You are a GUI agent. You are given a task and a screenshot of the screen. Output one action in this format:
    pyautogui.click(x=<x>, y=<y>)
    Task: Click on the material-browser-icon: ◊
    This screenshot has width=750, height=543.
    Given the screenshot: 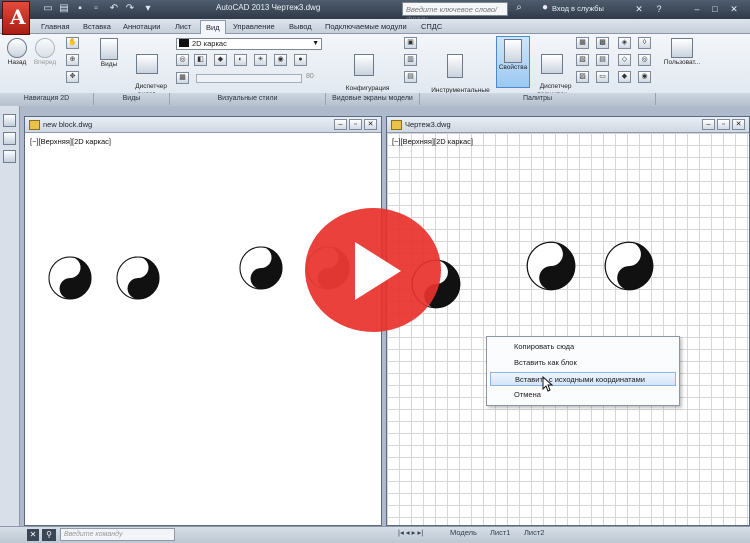 What is the action you would take?
    pyautogui.click(x=644, y=43)
    